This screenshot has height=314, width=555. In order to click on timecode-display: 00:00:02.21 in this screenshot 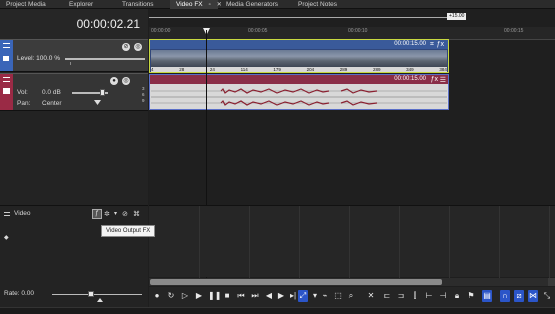, I will do `click(74, 24)`.